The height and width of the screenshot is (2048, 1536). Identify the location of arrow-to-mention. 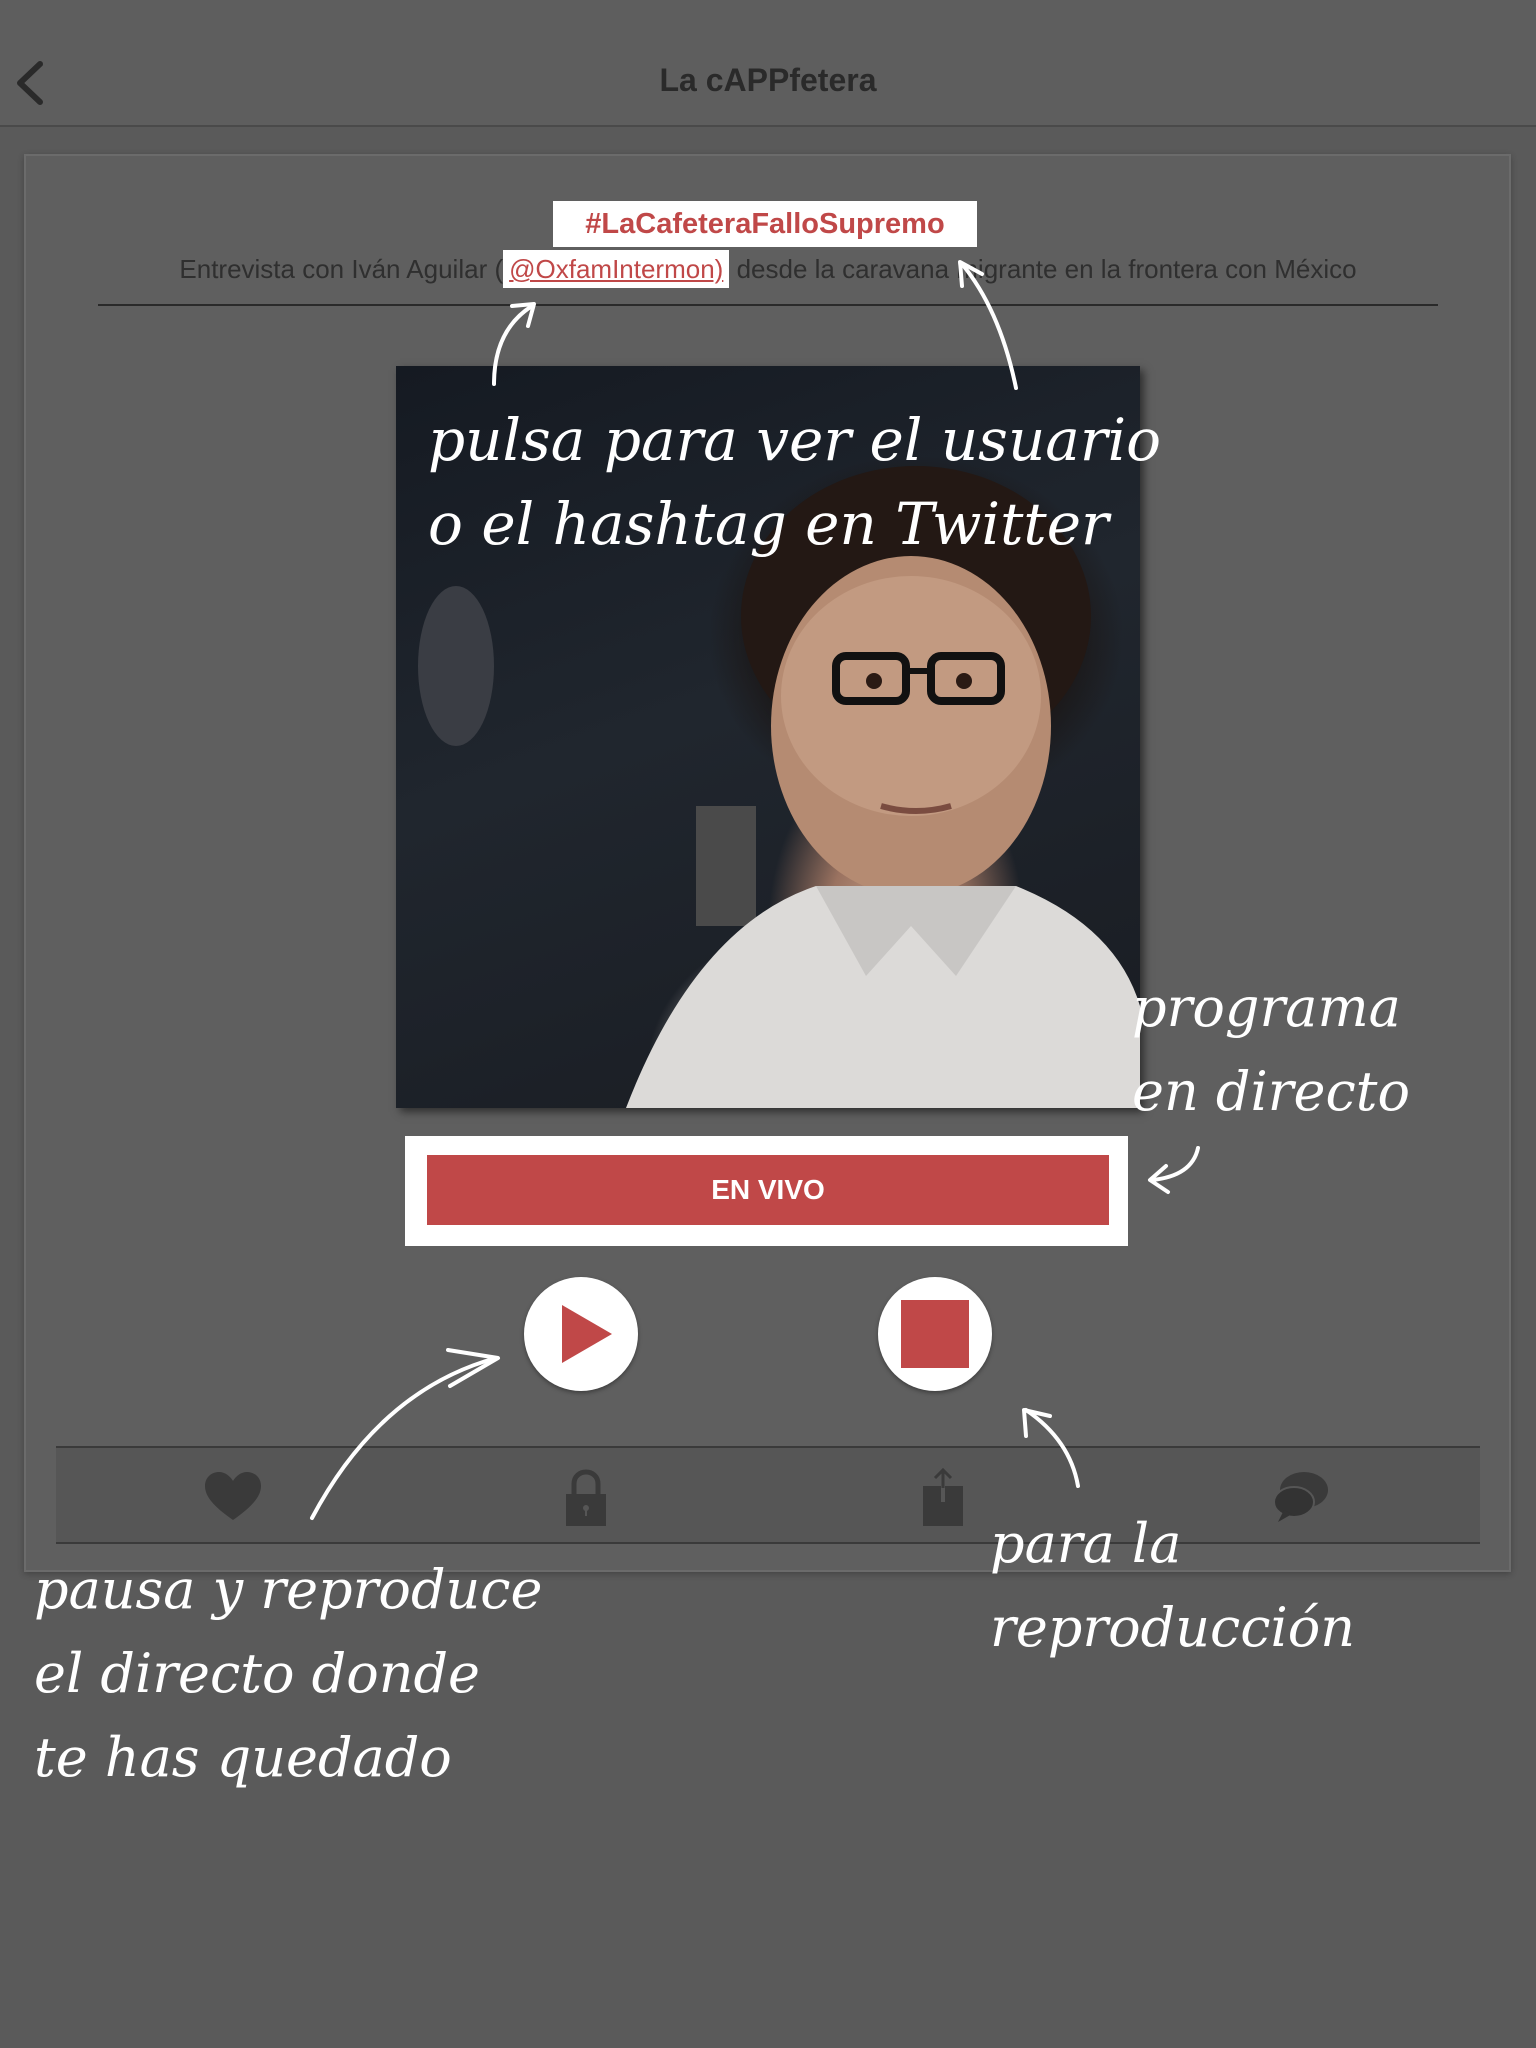
(513, 345).